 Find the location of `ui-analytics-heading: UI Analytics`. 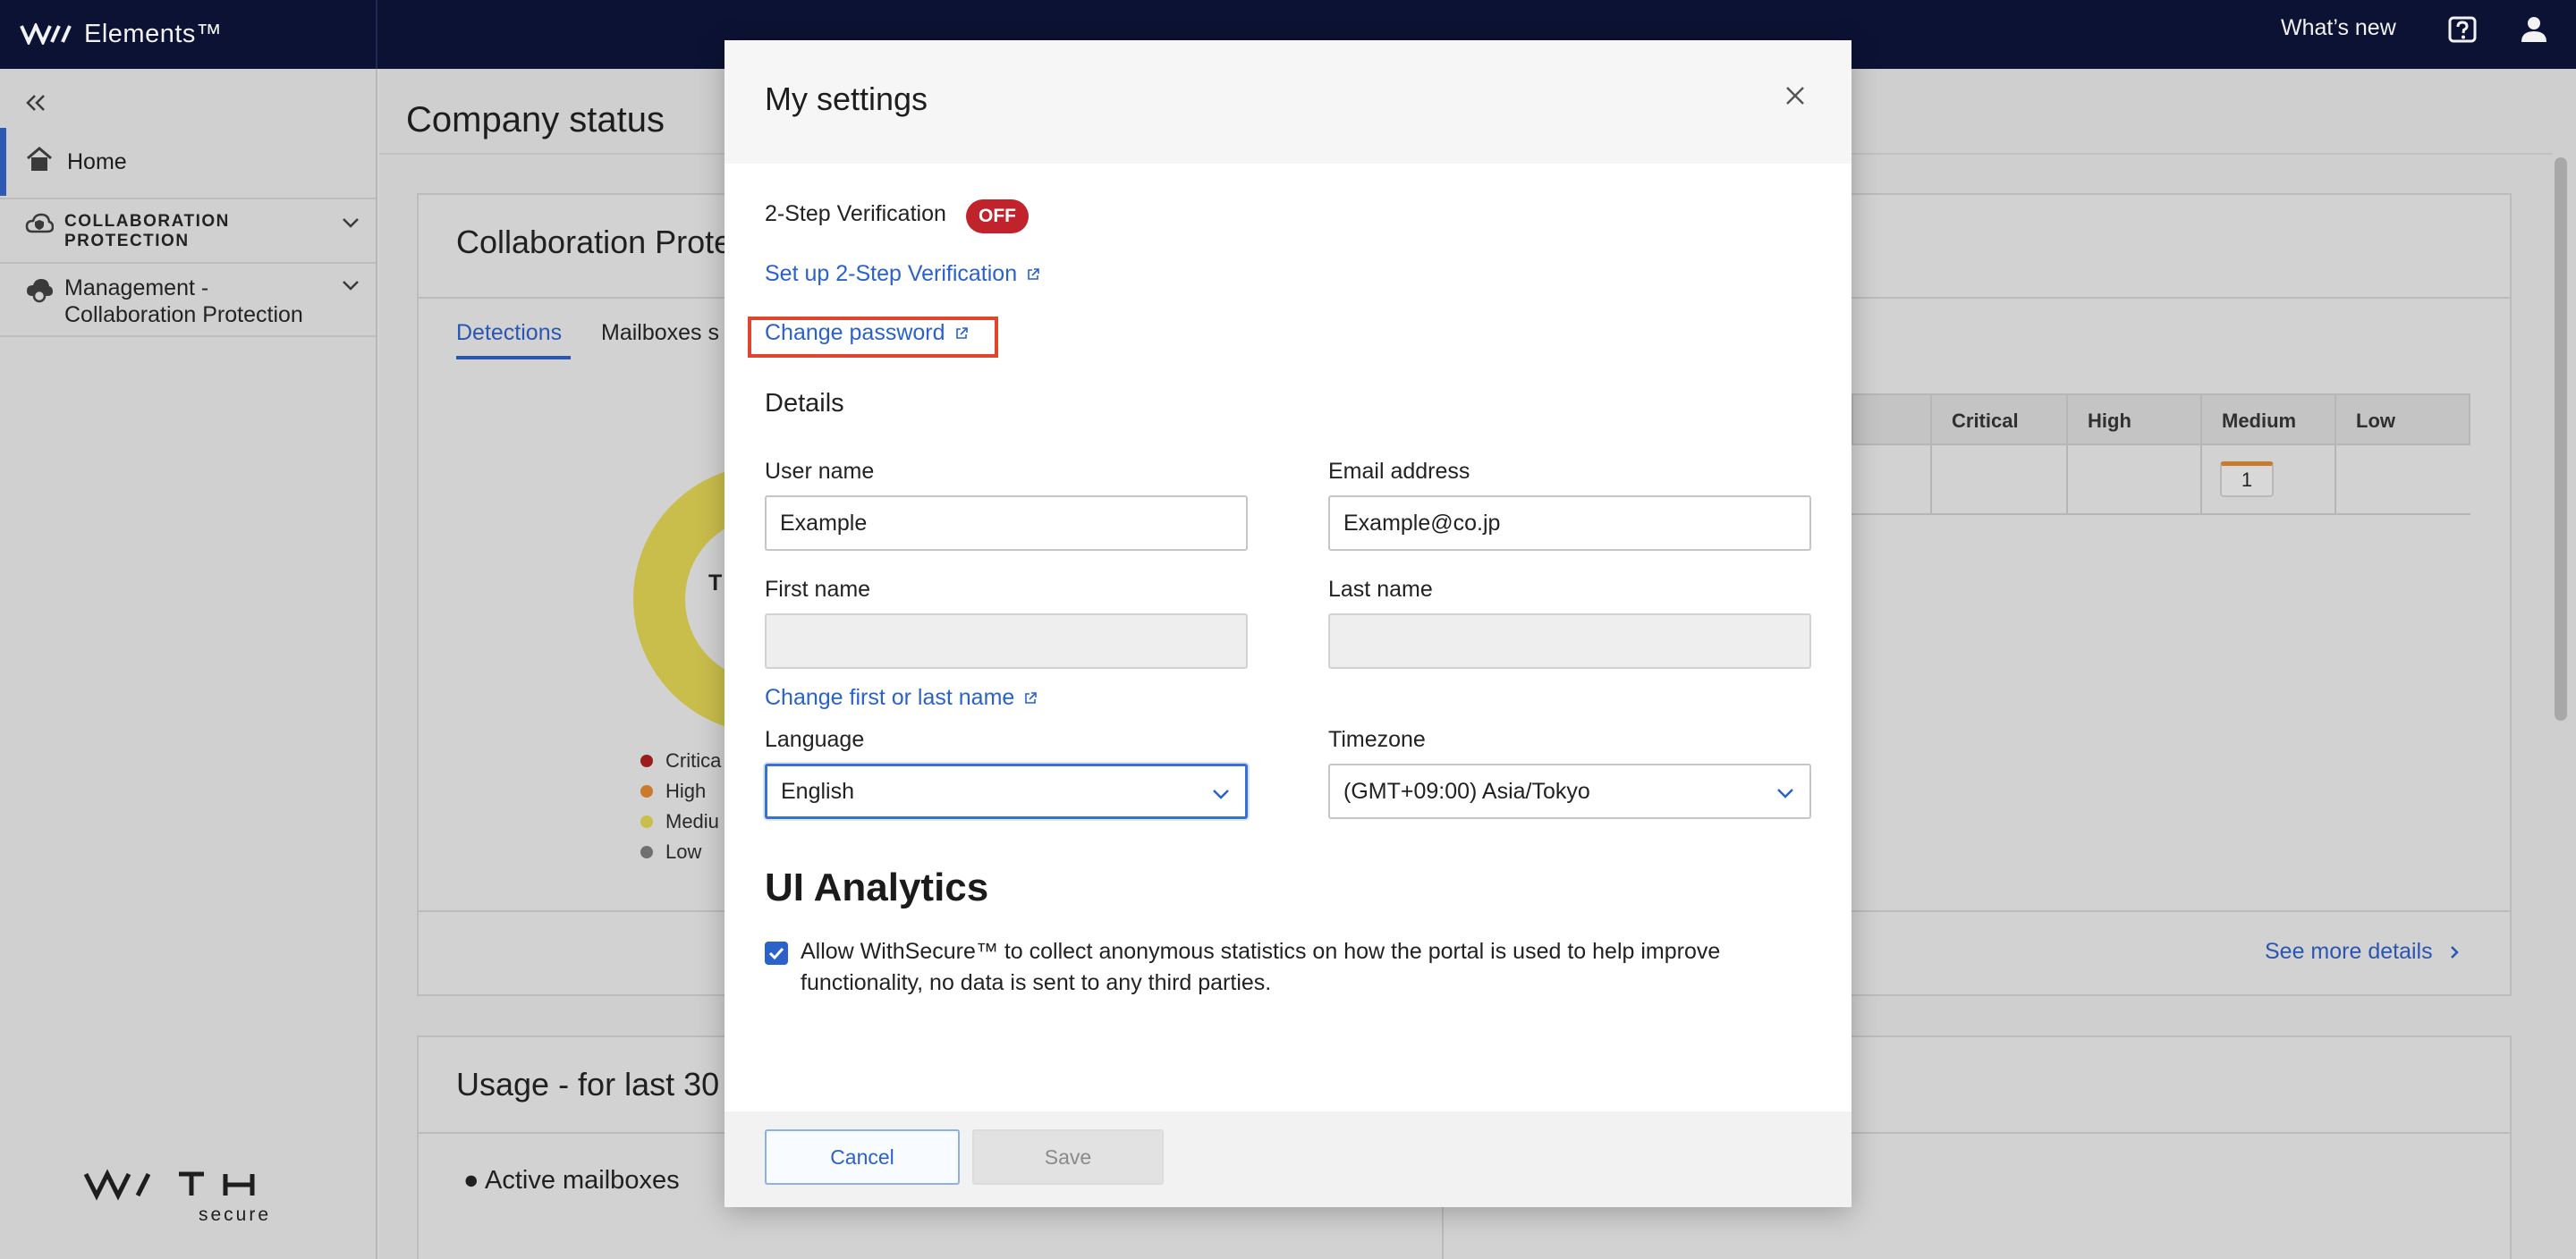

ui-analytics-heading: UI Analytics is located at coordinates (877, 887).